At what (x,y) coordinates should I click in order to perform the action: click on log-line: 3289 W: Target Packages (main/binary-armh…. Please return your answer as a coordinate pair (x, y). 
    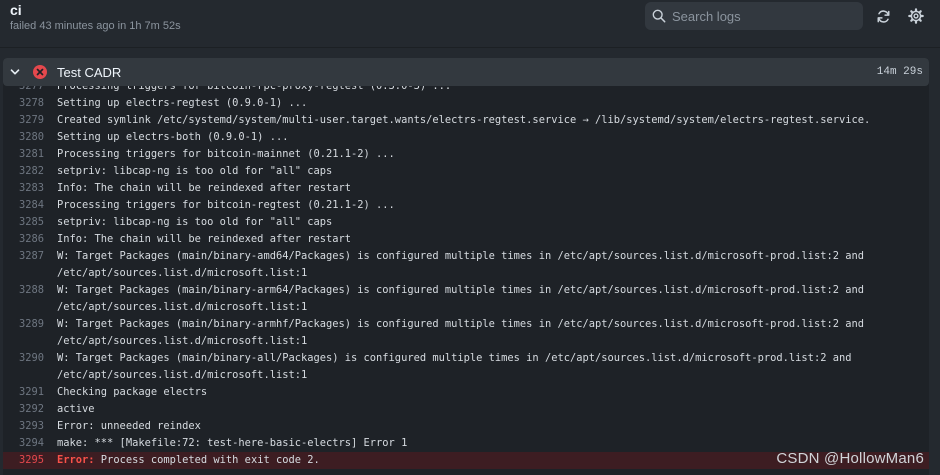
    Looking at the image, I should click on (466, 333).